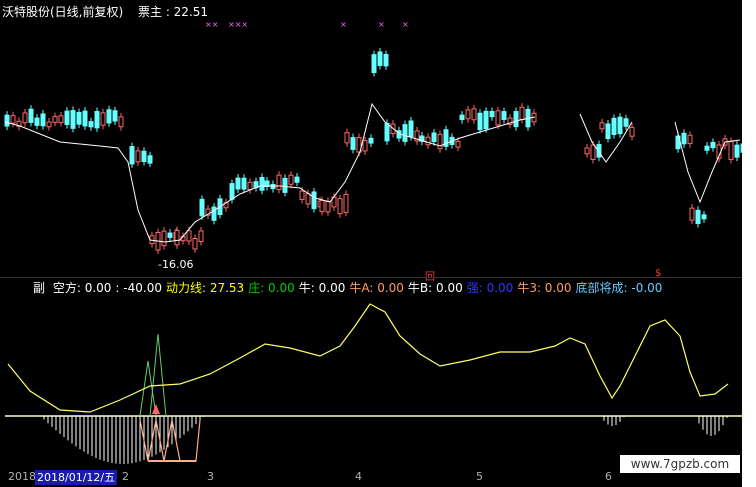 This screenshot has width=756, height=487. What do you see at coordinates (490, 288) in the screenshot?
I see `indicator-legend-item: 强: 0.00` at bounding box center [490, 288].